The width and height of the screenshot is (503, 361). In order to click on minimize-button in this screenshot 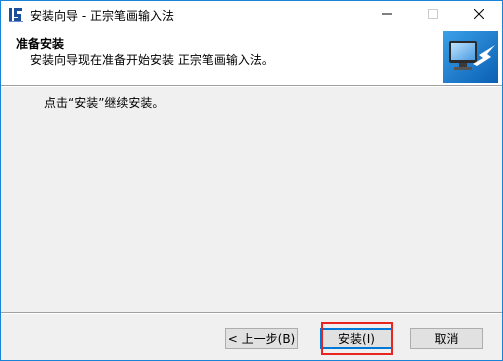, I will do `click(387, 14)`.